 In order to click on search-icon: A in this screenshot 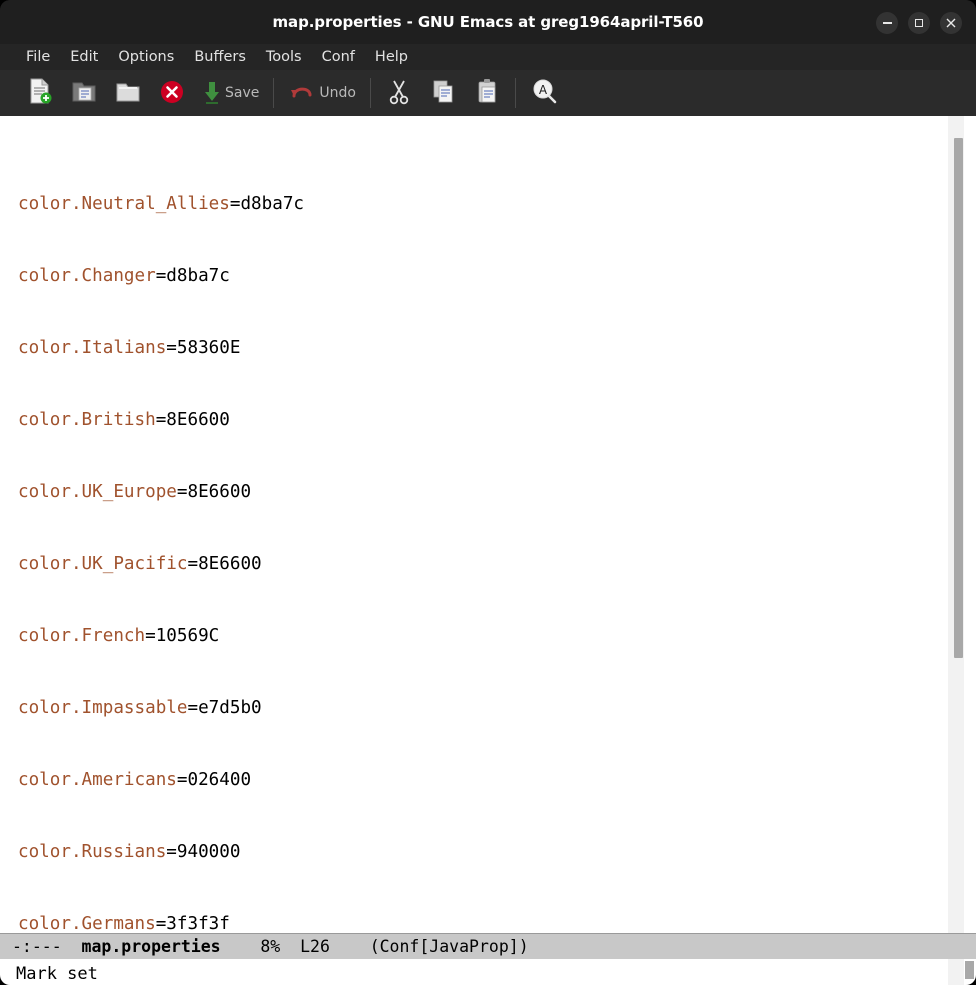, I will do `click(544, 93)`.